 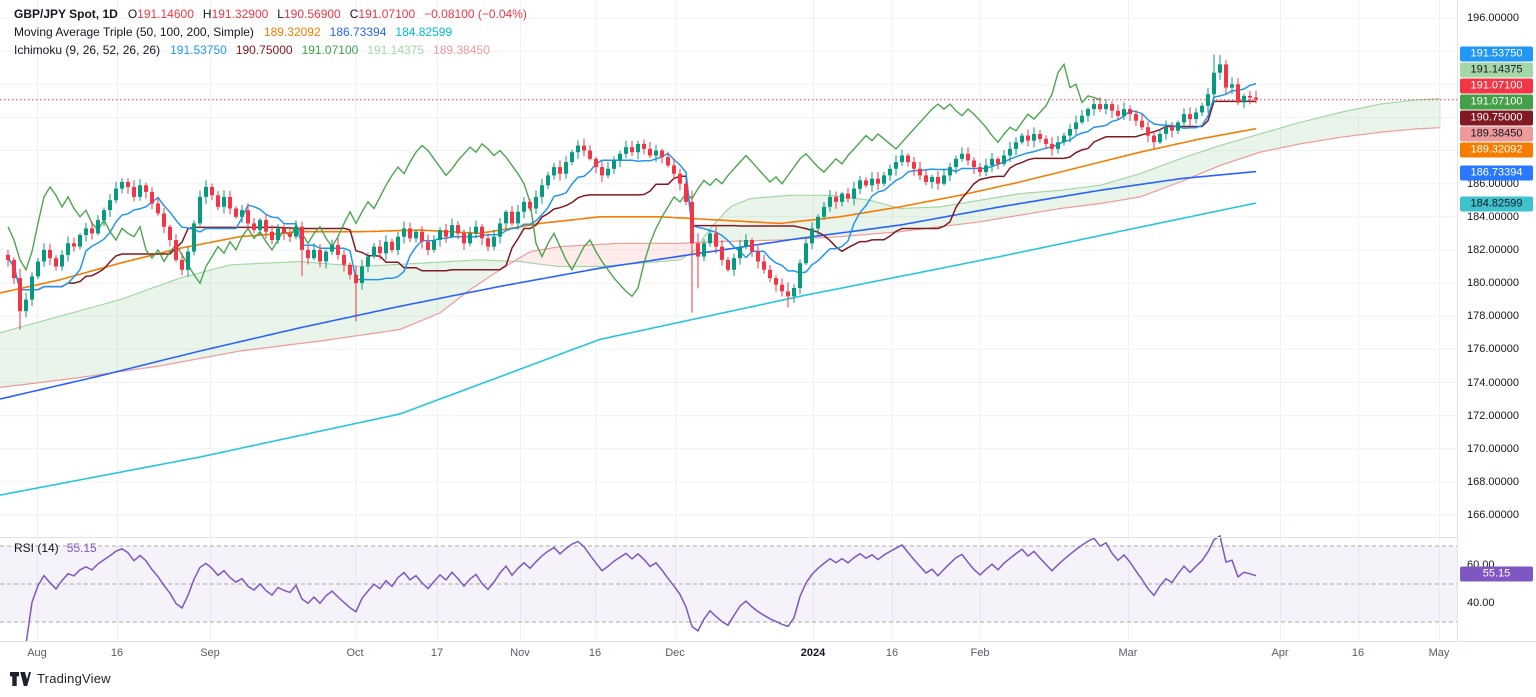 I want to click on price-axis-badge: 190.75000, so click(x=1496, y=118).